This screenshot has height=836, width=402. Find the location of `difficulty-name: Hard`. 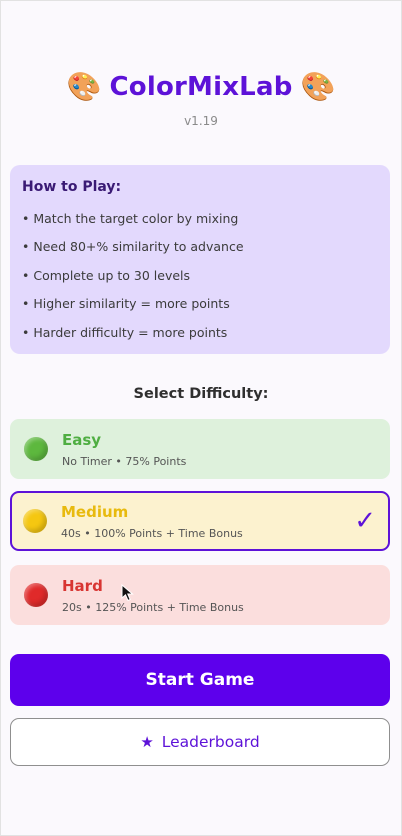

difficulty-name: Hard is located at coordinates (82, 585).